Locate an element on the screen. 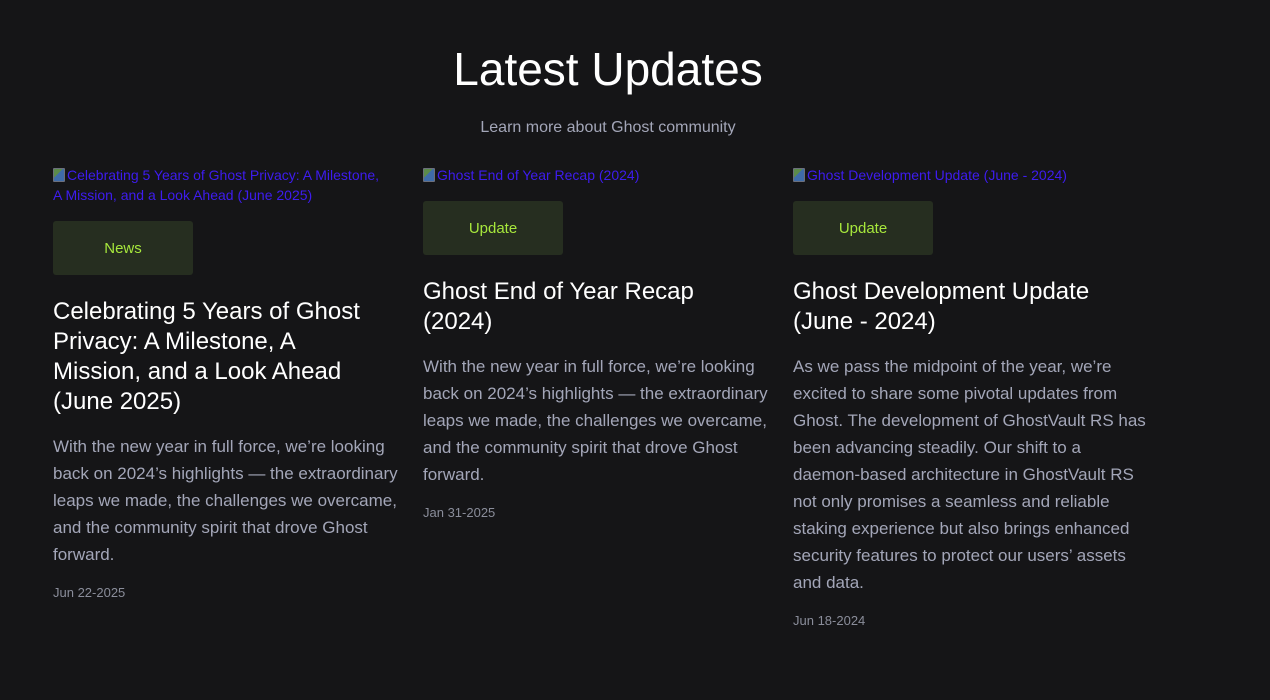 The image size is (1270, 700). page-subtitle: Learn more about Ghost community is located at coordinates (608, 127).